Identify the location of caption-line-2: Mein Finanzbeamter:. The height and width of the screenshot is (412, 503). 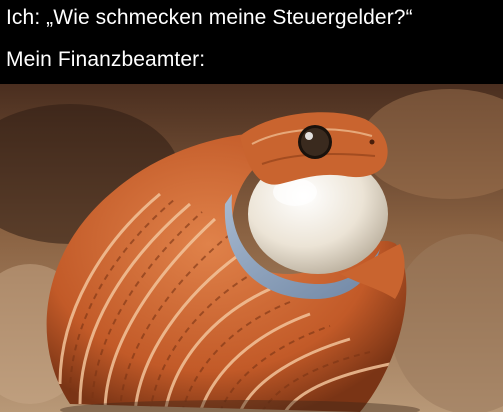
(106, 59).